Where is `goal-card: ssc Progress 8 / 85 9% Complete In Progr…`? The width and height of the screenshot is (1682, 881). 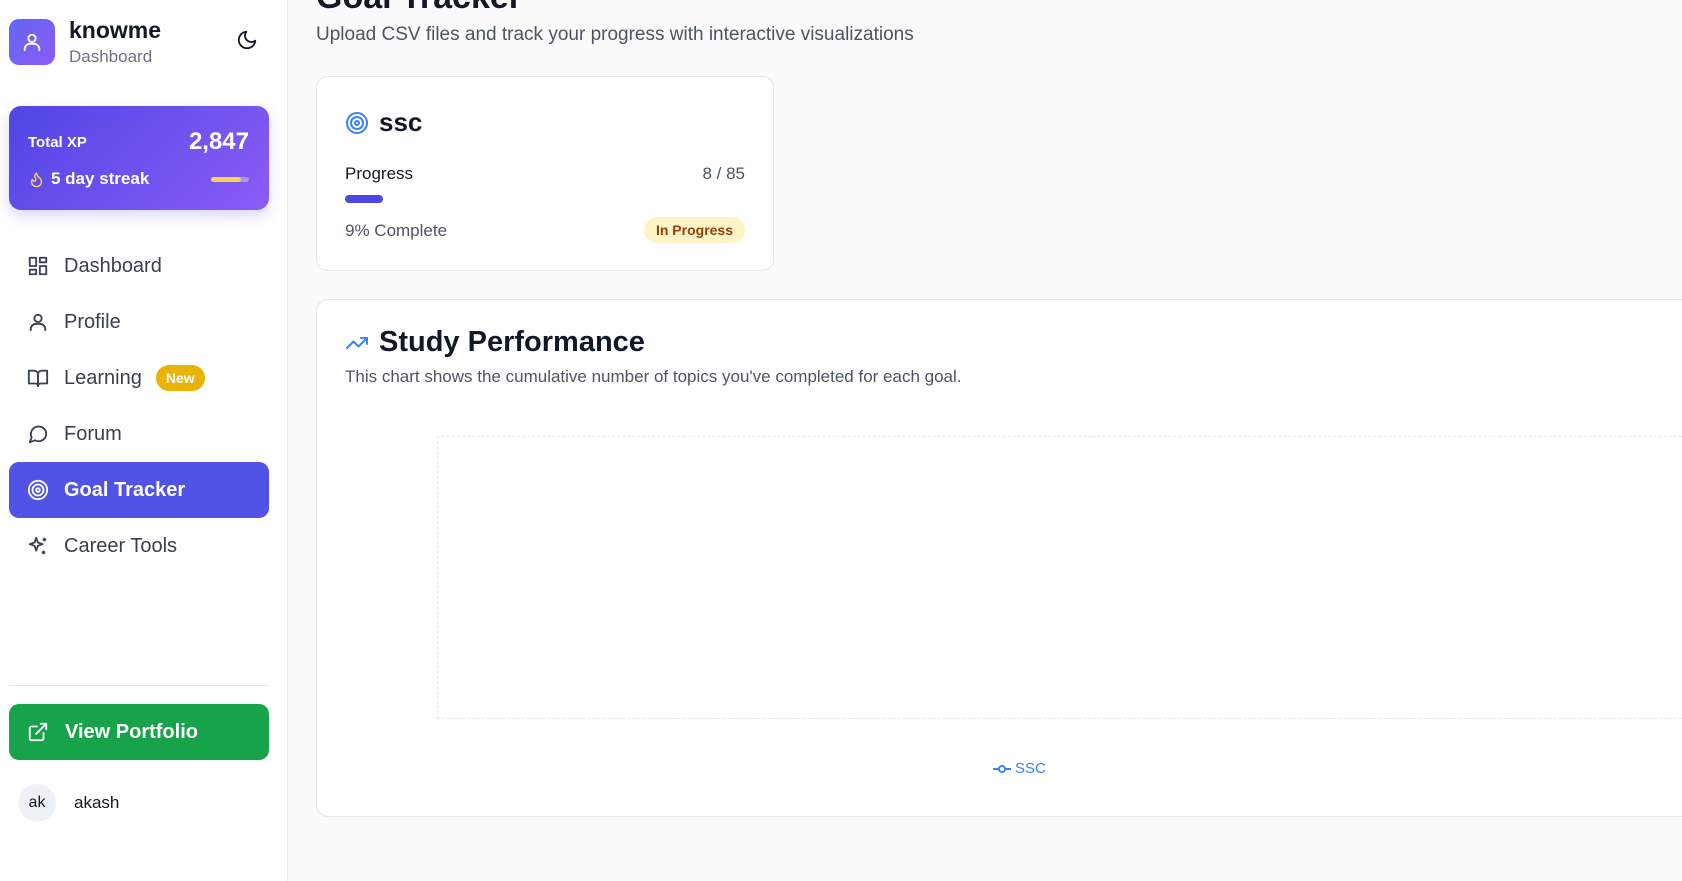
goal-card: ssc Progress 8 / 85 9% Complete In Progr… is located at coordinates (545, 173).